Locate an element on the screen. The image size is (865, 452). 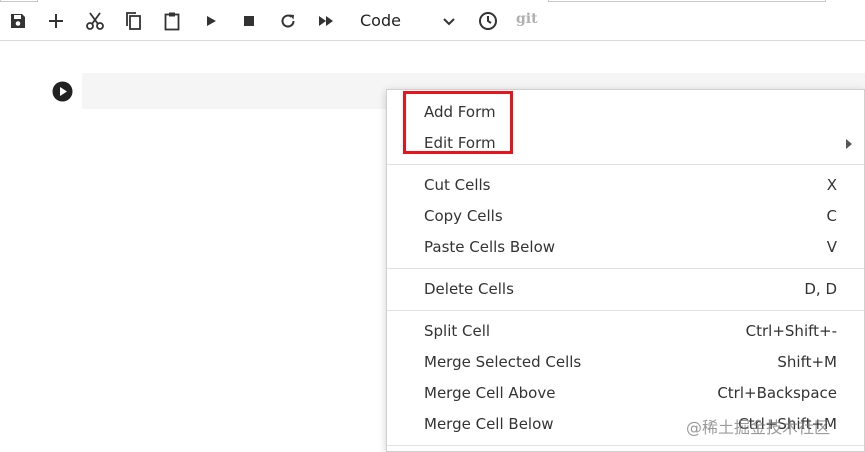
menu-item-shortcut: C is located at coordinates (831, 216).